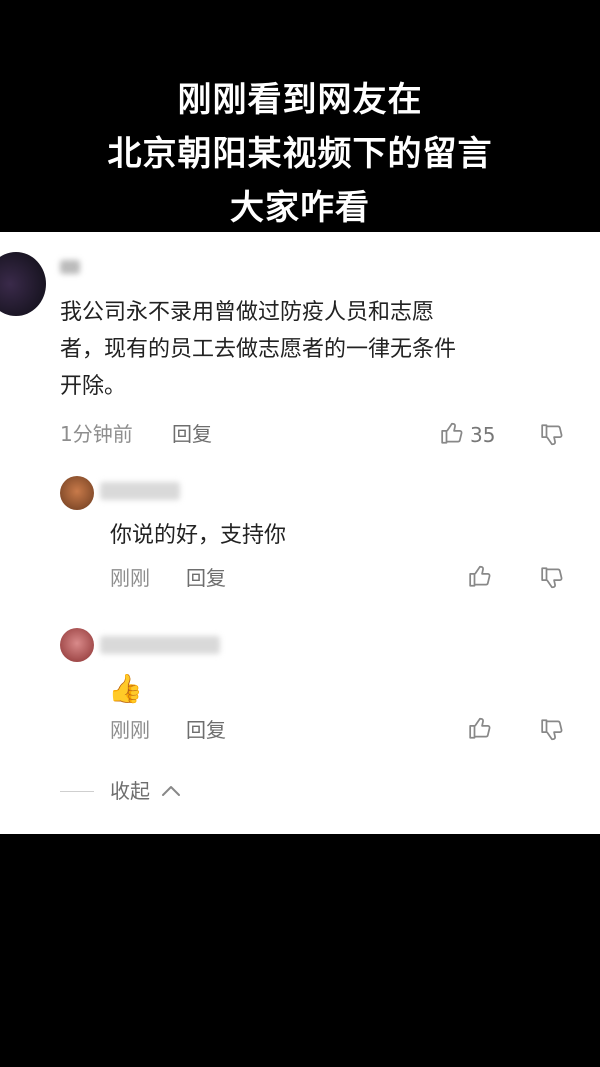  What do you see at coordinates (130, 791) in the screenshot?
I see `collapse-label: 收起` at bounding box center [130, 791].